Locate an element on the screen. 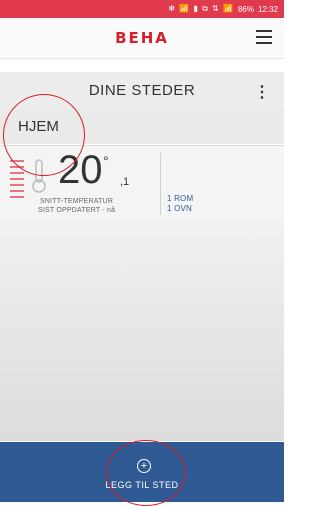 Image resolution: width=320 pixels, height=506 pixels. degree-symbol: ° is located at coordinates (106, 161).